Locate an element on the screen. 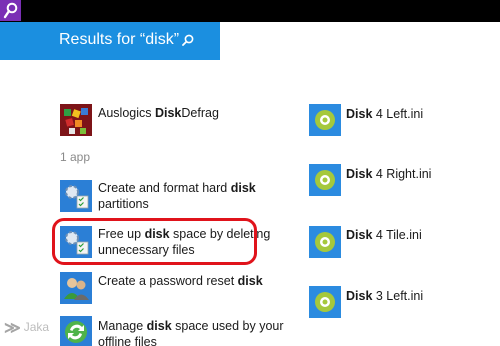 Image resolution: width=500 pixels, height=346 pixels. highlight-annotation is located at coordinates (154, 241).